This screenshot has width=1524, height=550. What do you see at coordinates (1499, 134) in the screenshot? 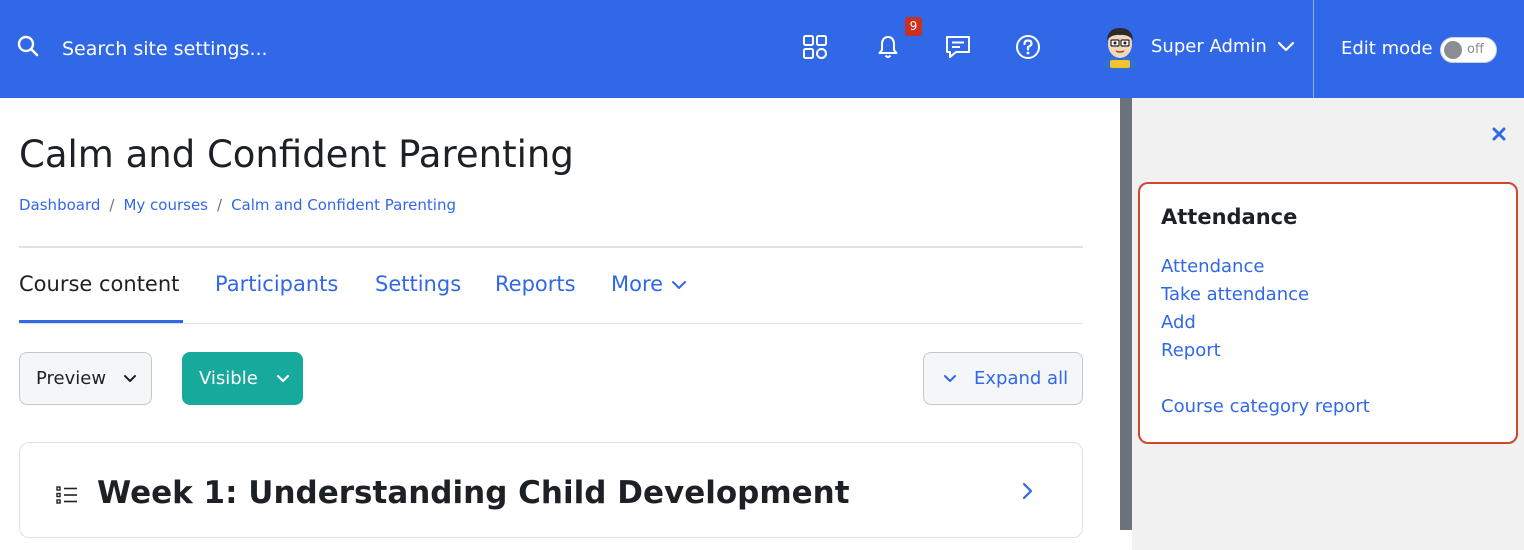
I see `close-icon` at bounding box center [1499, 134].